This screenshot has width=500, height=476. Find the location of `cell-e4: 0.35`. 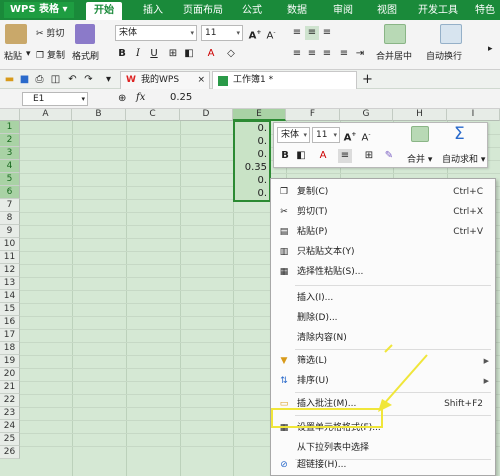

cell-e4: 0.35 is located at coordinates (252, 167).